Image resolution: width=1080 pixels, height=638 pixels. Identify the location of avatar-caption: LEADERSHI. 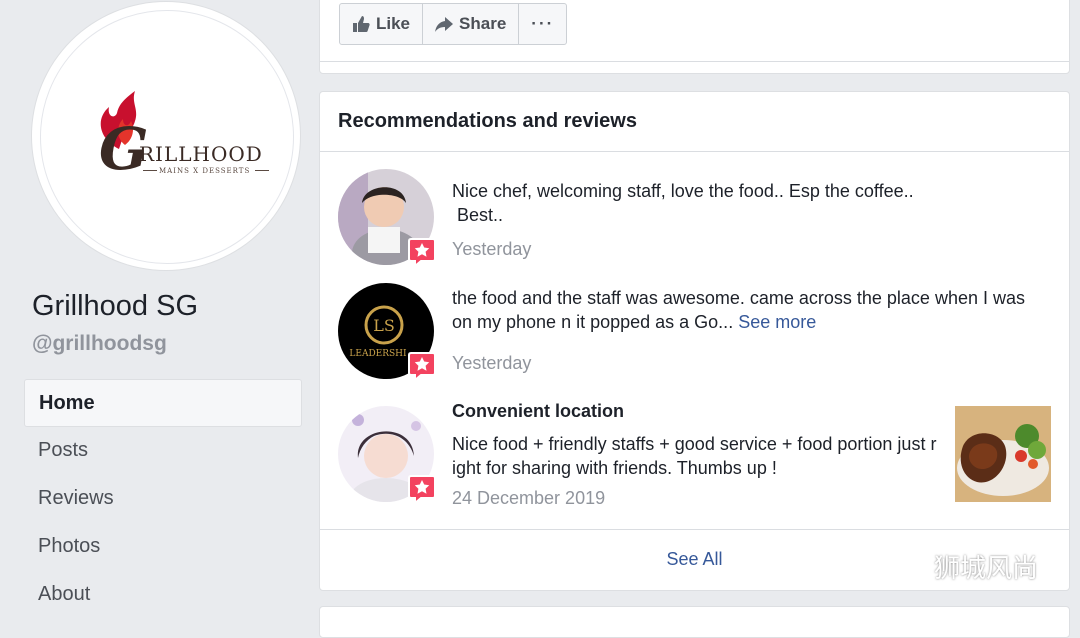
(378, 354).